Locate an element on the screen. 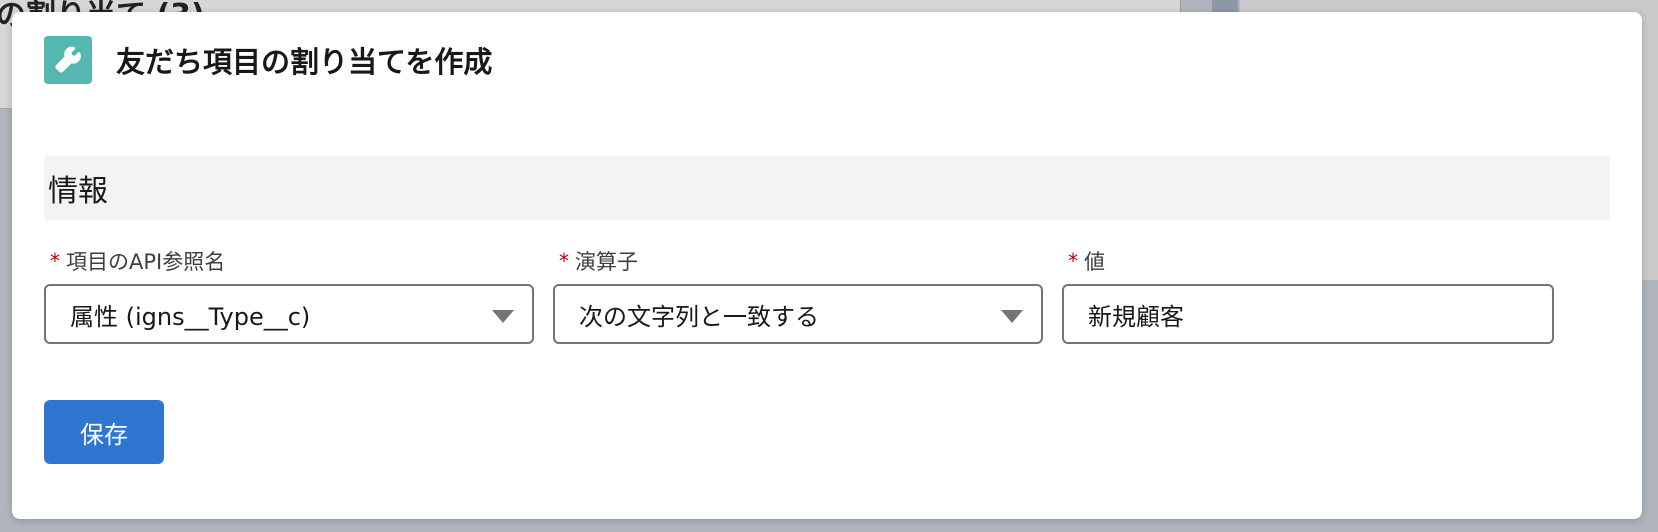 Image resolution: width=1658 pixels, height=532 pixels. section-header-info: 情報 is located at coordinates (827, 188).